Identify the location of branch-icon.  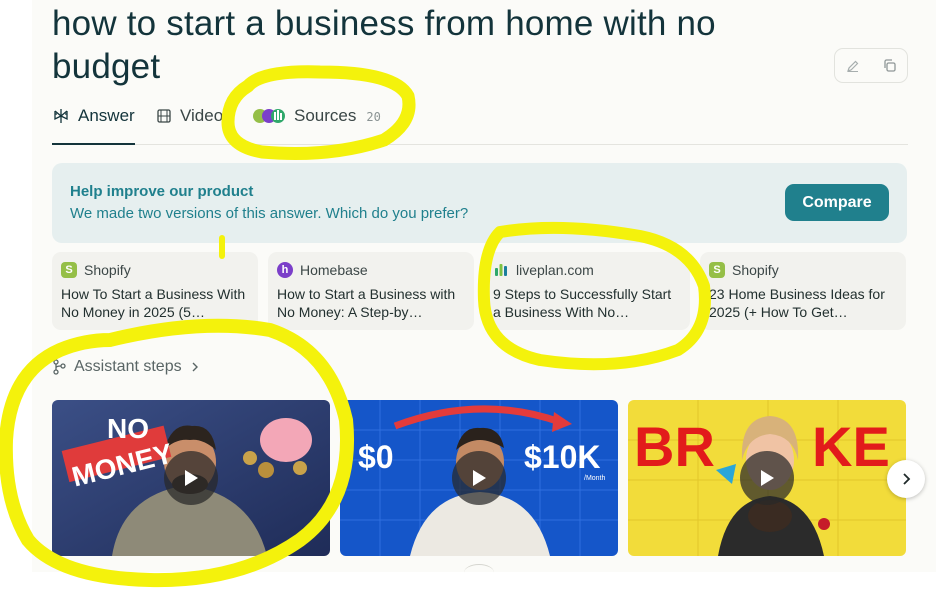
(59, 367).